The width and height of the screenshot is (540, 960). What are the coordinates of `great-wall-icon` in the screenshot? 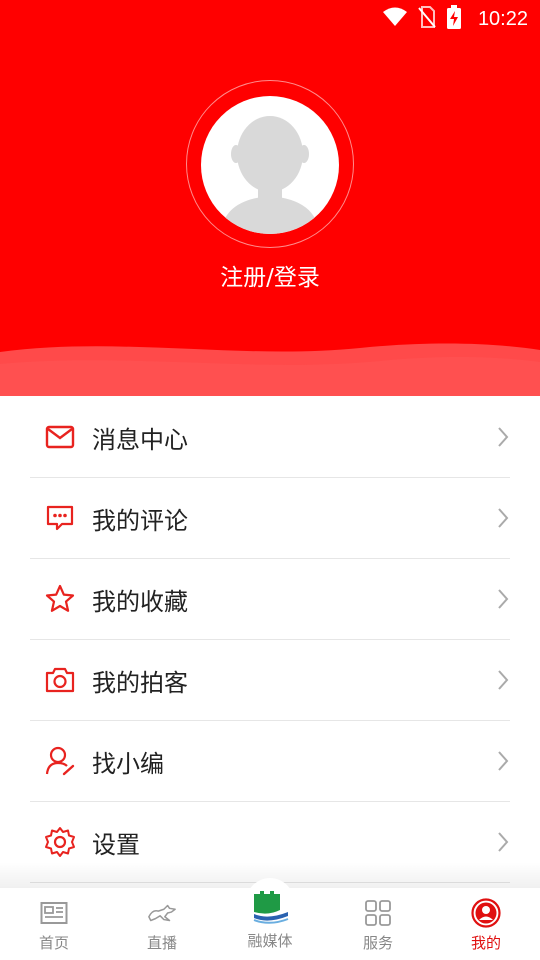 It's located at (270, 908).